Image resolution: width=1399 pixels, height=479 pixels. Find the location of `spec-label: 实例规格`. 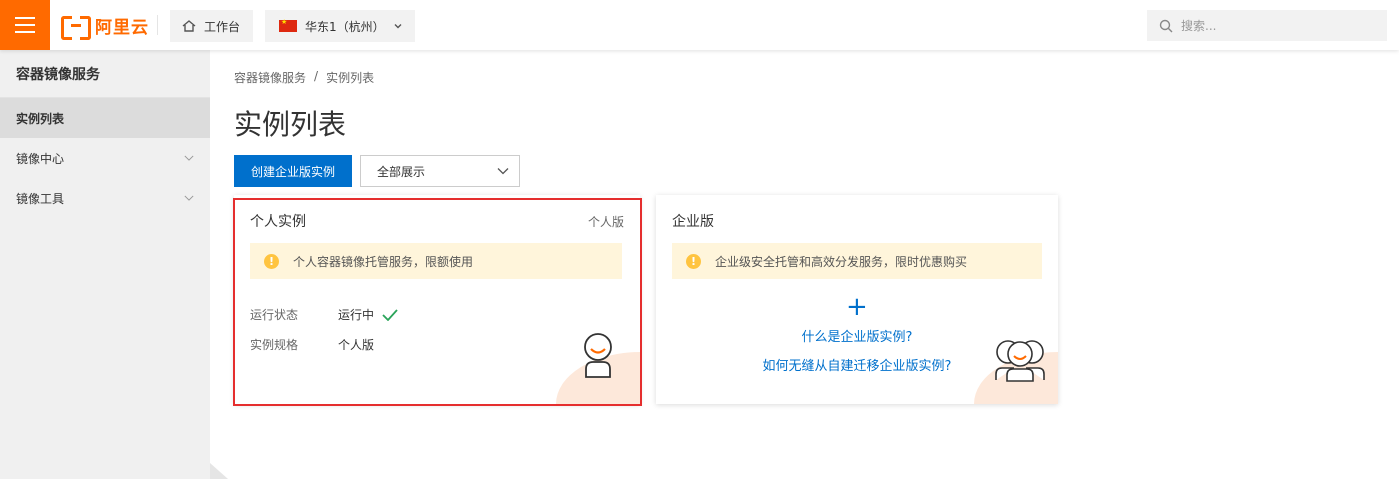

spec-label: 实例规格 is located at coordinates (274, 345).